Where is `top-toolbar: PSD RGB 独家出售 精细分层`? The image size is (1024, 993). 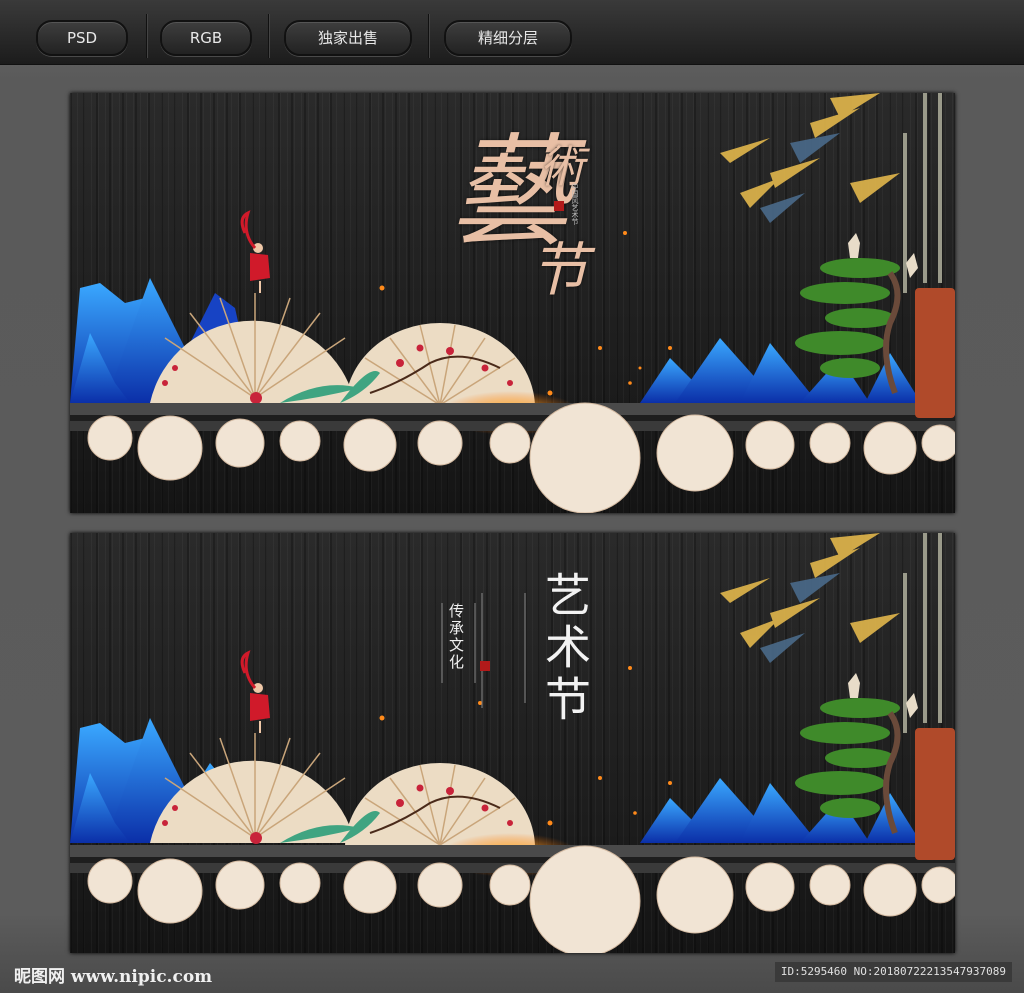 top-toolbar: PSD RGB 独家出售 精细分层 is located at coordinates (512, 32).